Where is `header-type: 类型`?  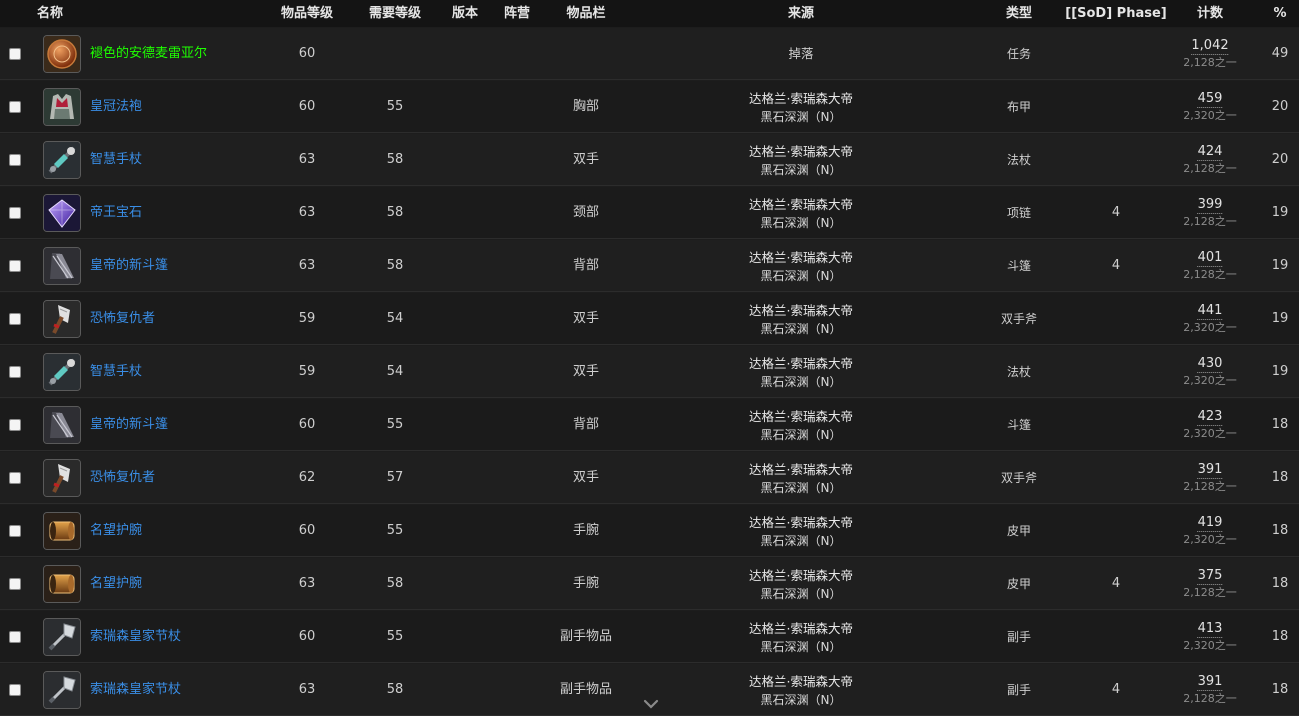 header-type: 类型 is located at coordinates (1019, 13).